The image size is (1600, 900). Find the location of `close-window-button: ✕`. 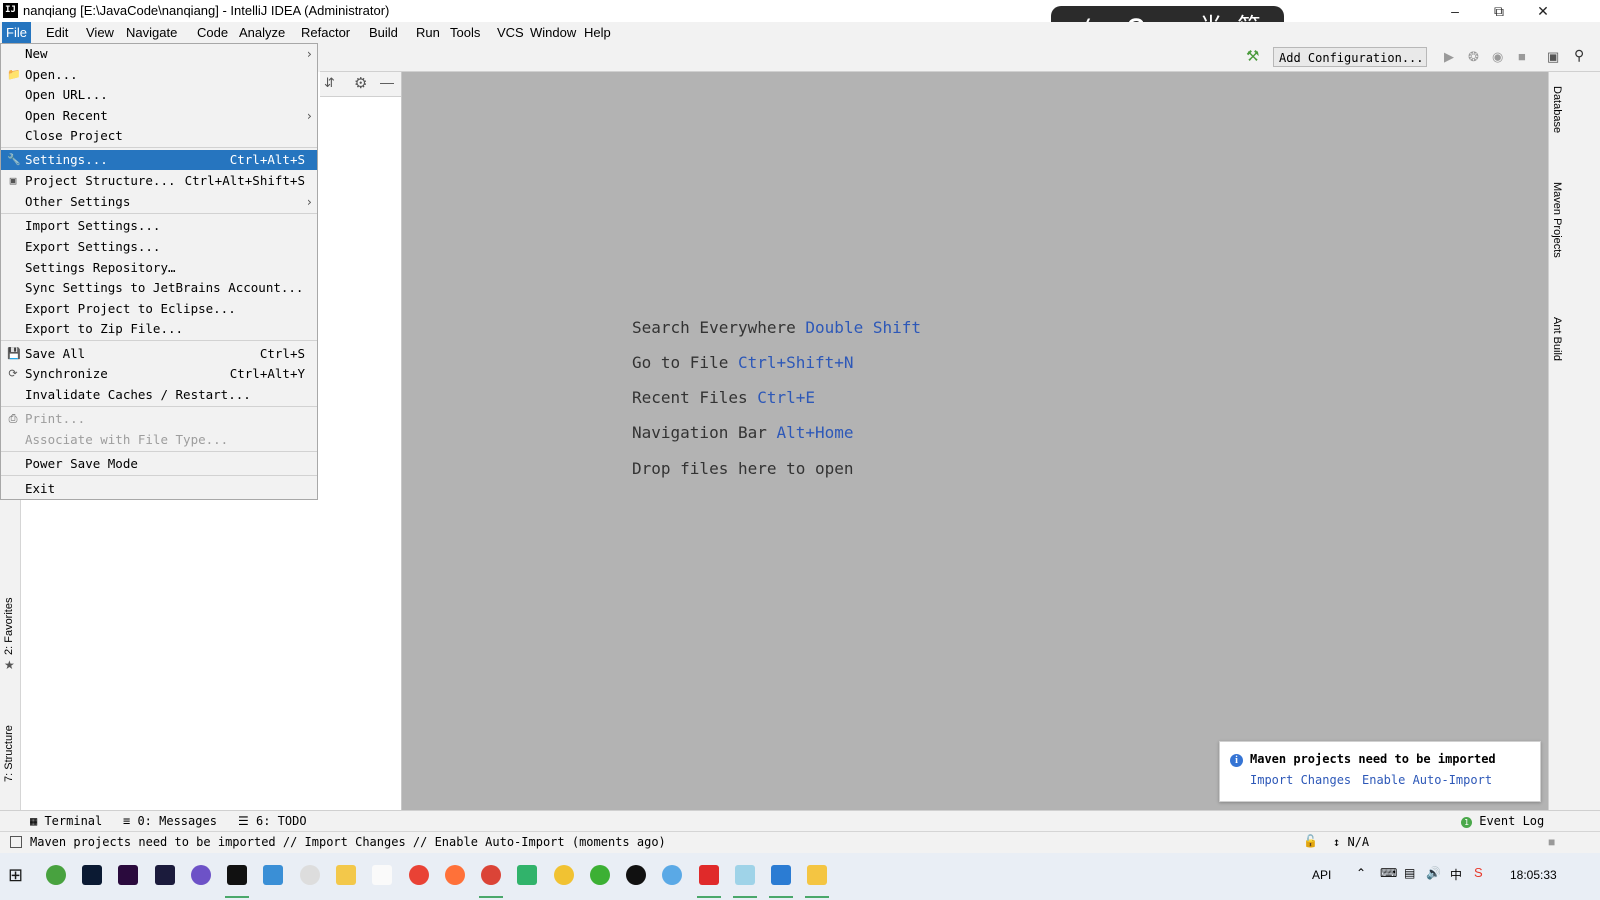

close-window-button: ✕ is located at coordinates (1543, 11).